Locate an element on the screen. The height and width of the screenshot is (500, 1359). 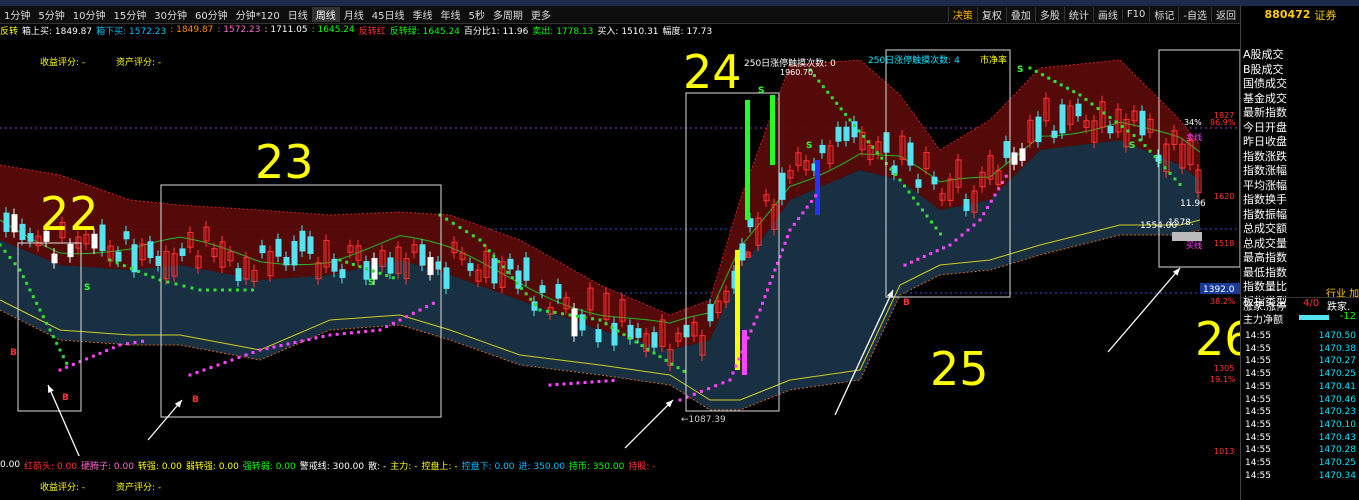
period-tab: 5分钟 is located at coordinates (51, 14).